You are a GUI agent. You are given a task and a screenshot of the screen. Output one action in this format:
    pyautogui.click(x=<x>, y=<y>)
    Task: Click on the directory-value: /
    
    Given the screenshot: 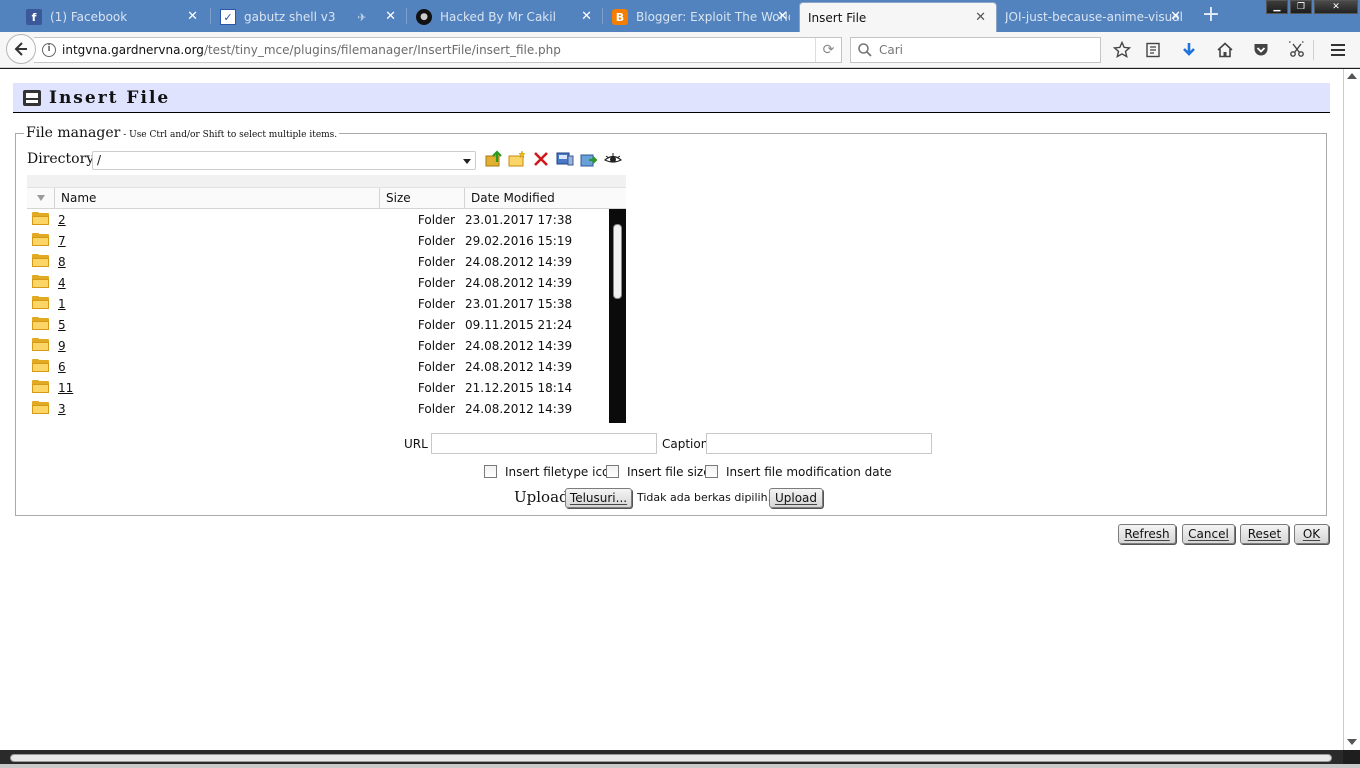 What is the action you would take?
    pyautogui.click(x=99, y=160)
    